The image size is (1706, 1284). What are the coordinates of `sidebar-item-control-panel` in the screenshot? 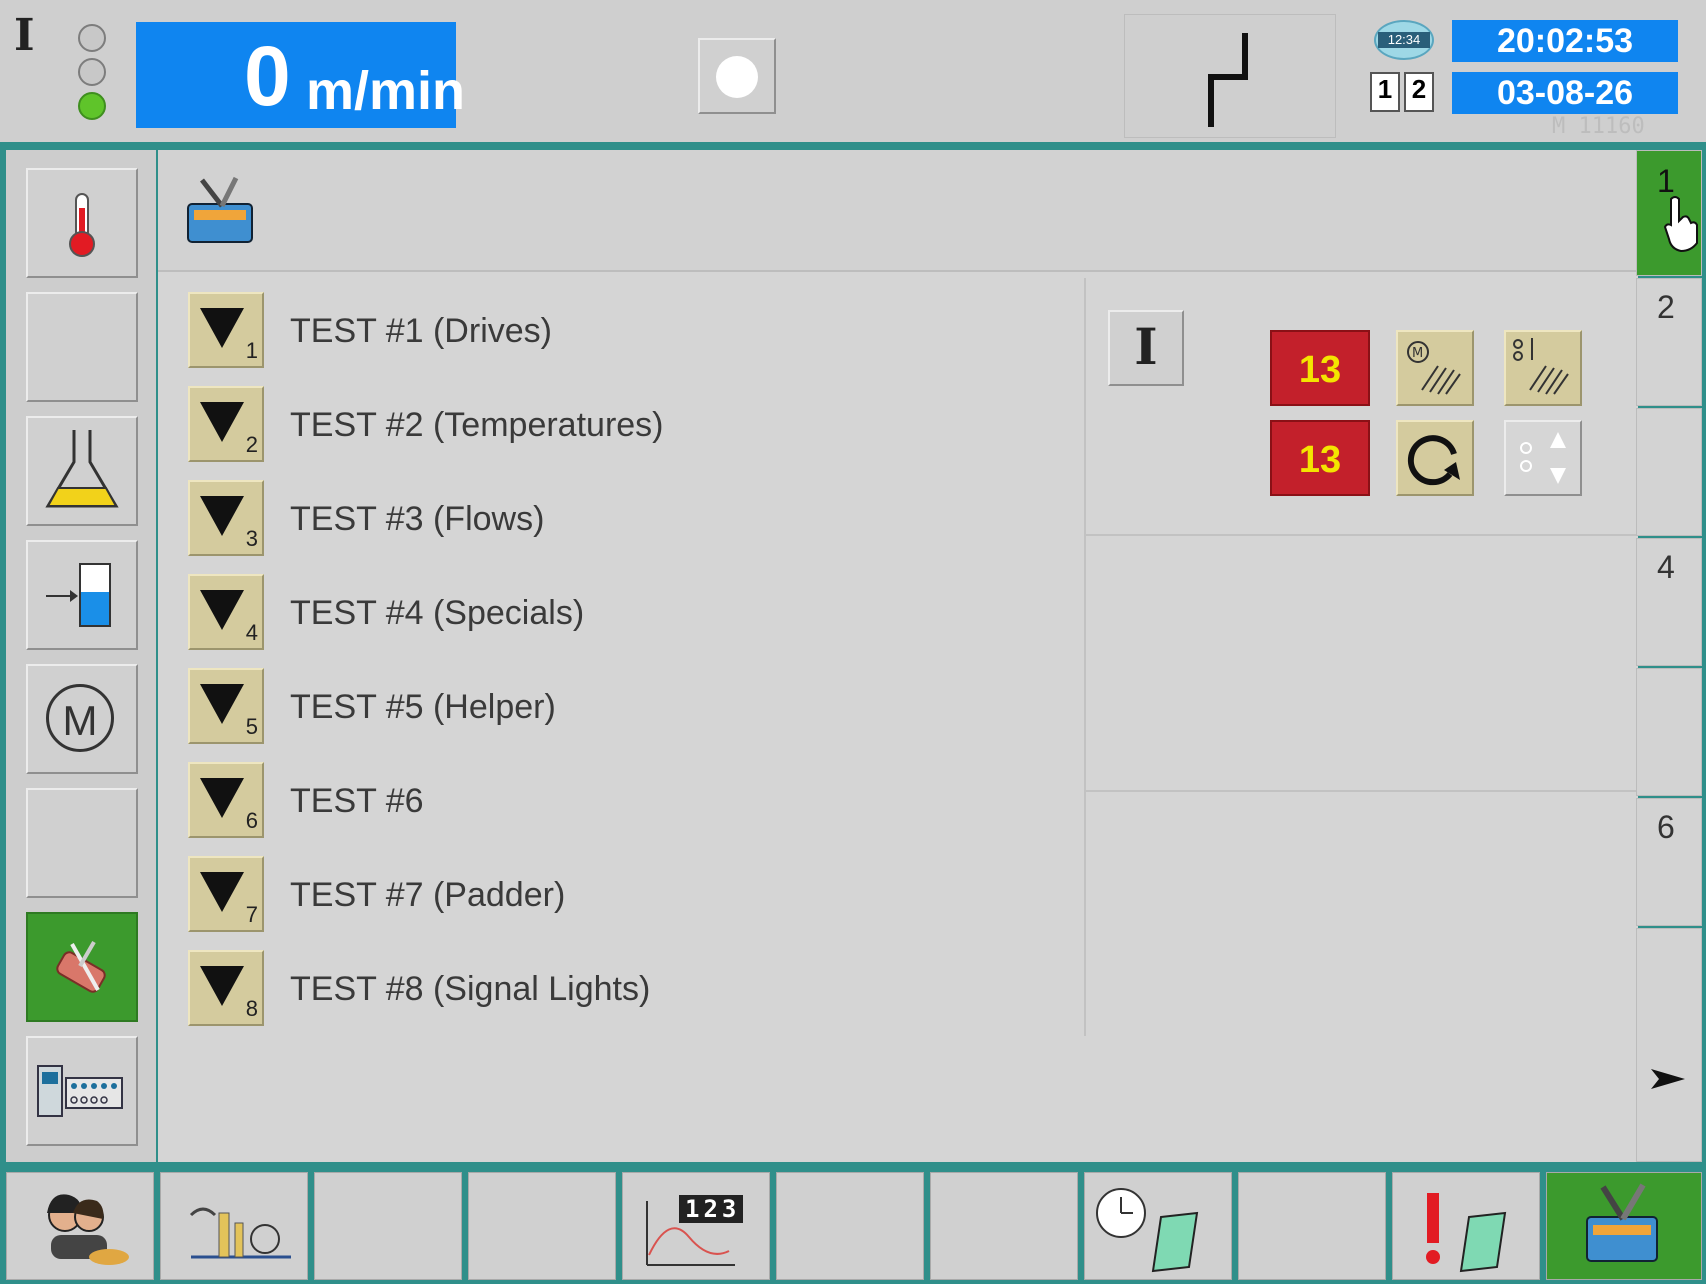 It's located at (82, 1091).